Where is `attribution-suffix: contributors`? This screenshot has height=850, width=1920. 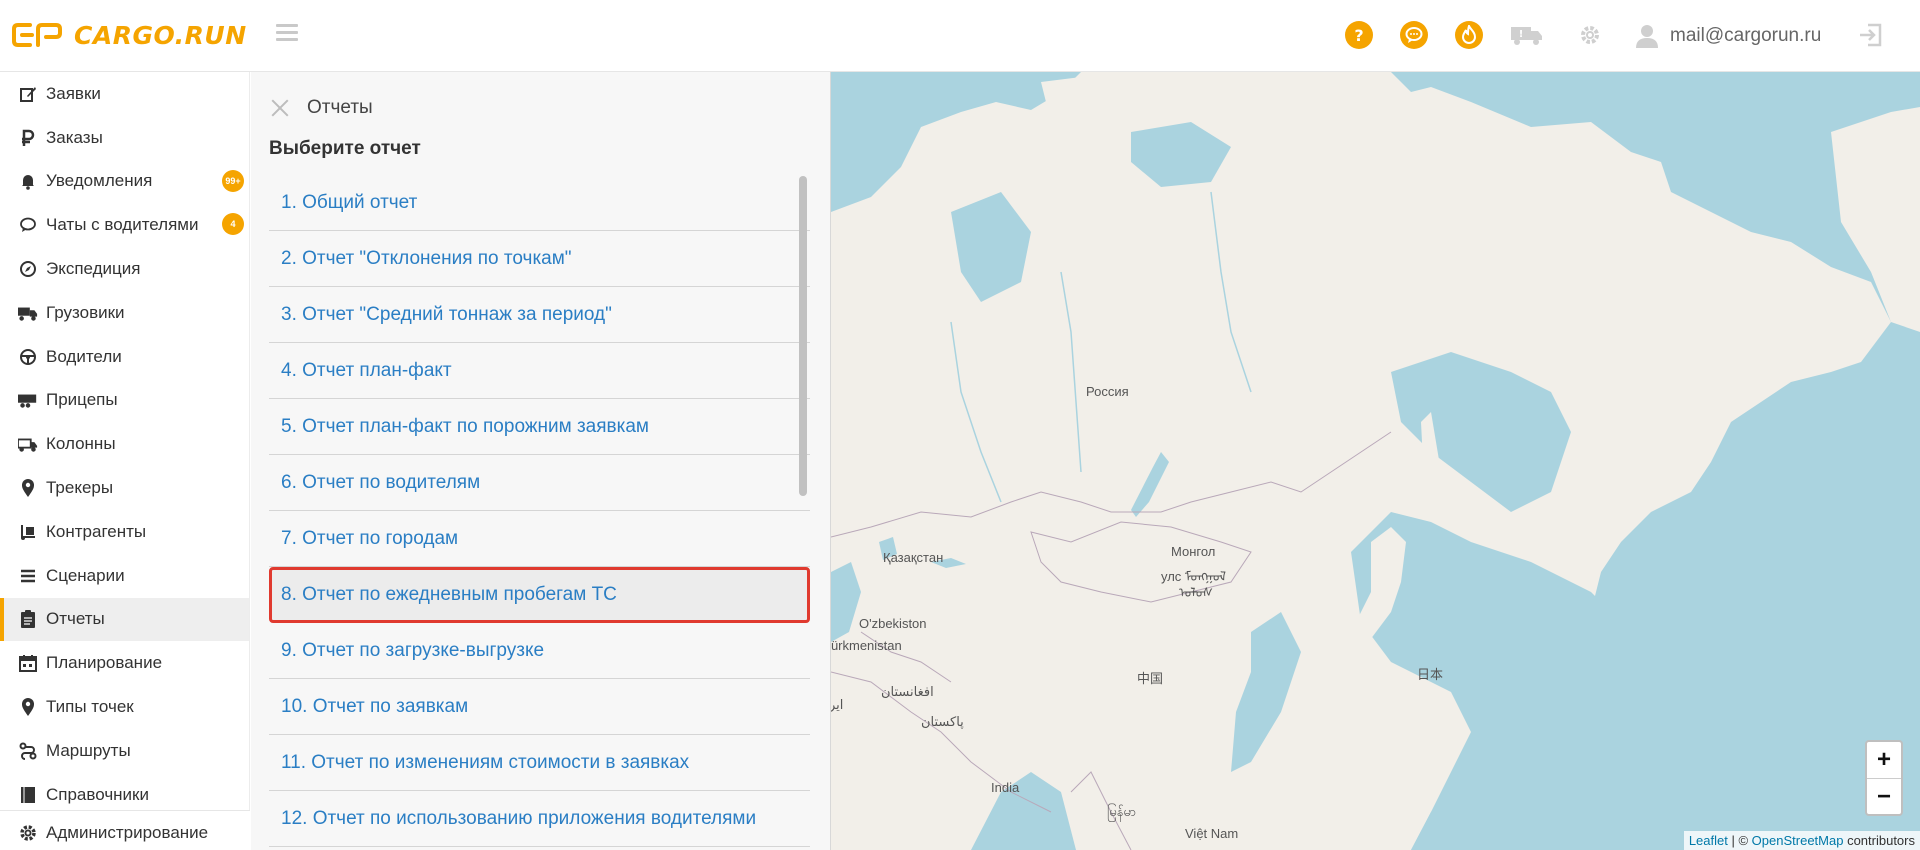 attribution-suffix: contributors is located at coordinates (1879, 840).